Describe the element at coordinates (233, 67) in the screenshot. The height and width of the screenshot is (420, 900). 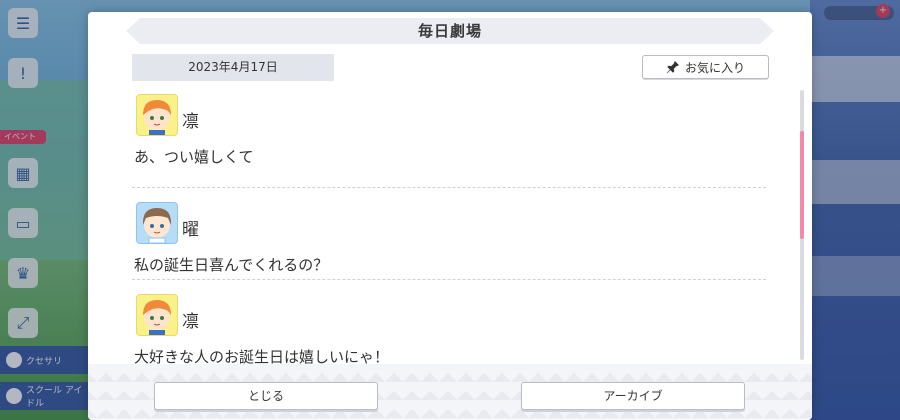
I see `date-label: 2023年4月17日` at that location.